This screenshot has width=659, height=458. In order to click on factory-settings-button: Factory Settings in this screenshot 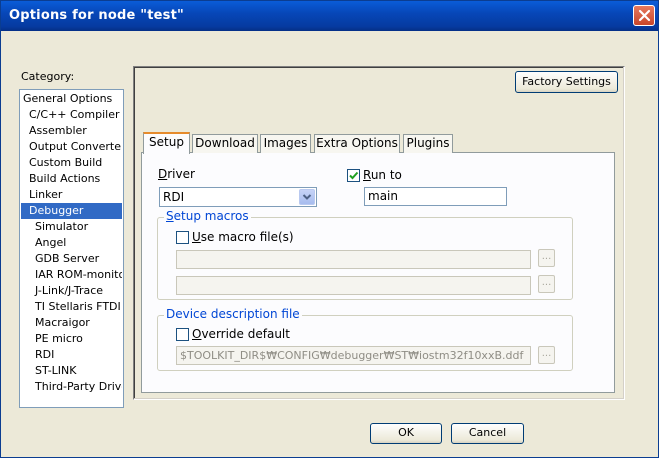, I will do `click(566, 82)`.